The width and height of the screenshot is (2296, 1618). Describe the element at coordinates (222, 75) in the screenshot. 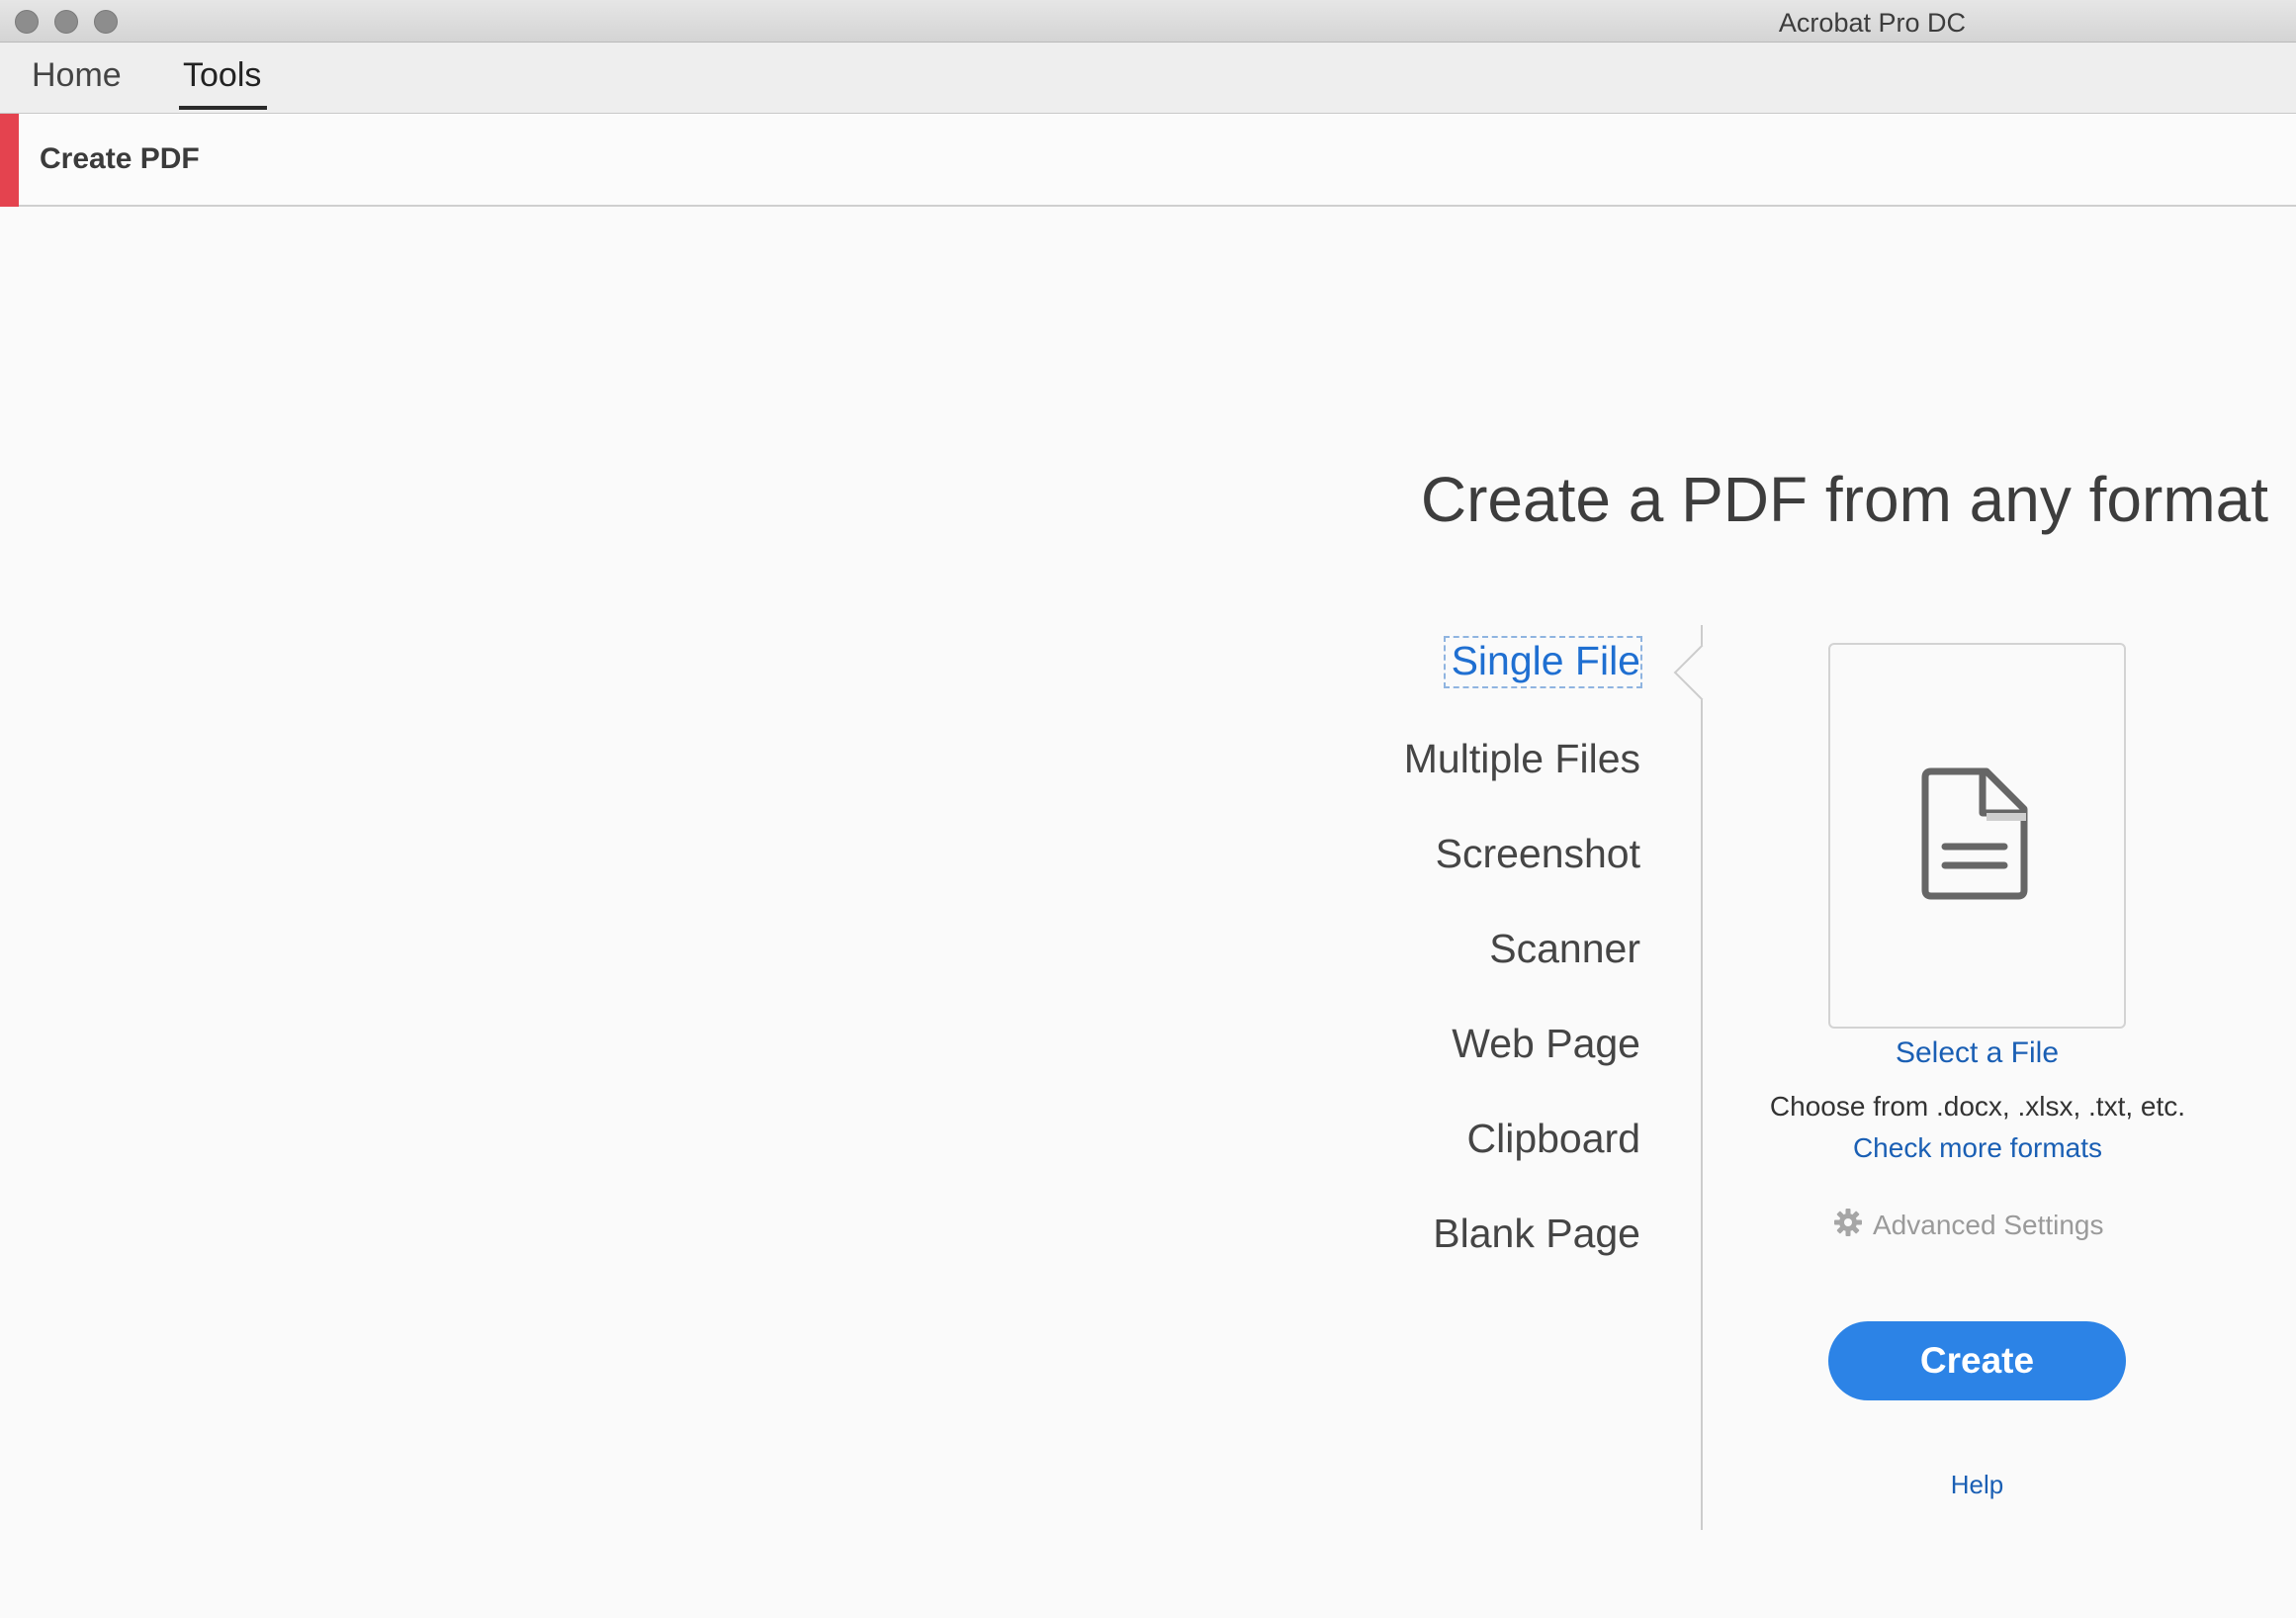

I see `tab-tools: Tools` at that location.